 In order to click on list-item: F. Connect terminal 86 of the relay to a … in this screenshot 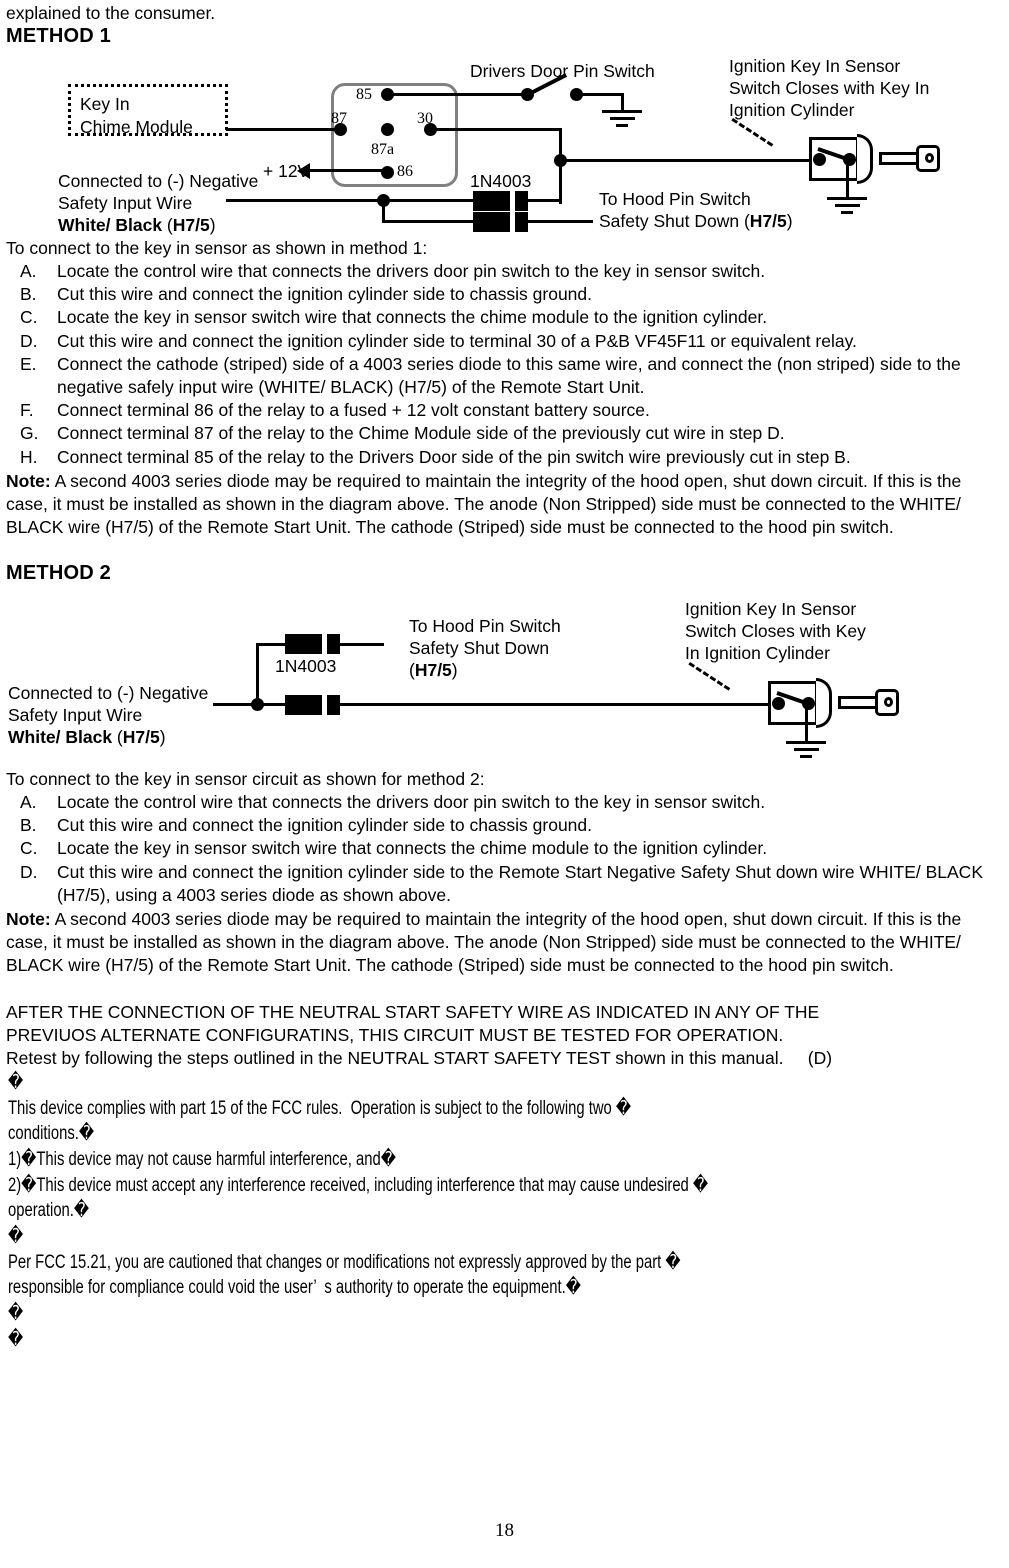, I will do `click(335, 410)`.